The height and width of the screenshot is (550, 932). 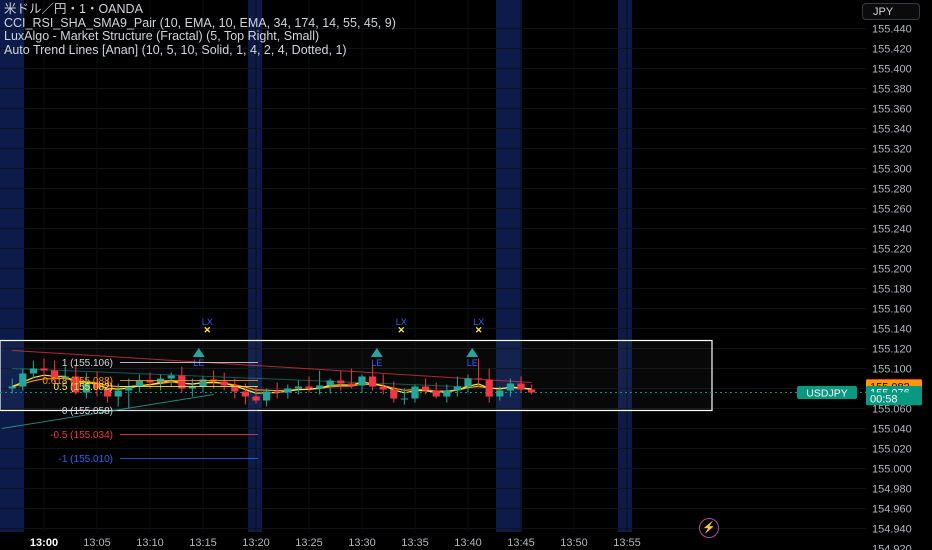 What do you see at coordinates (892, 190) in the screenshot?
I see `price-tick: 155.280` at bounding box center [892, 190].